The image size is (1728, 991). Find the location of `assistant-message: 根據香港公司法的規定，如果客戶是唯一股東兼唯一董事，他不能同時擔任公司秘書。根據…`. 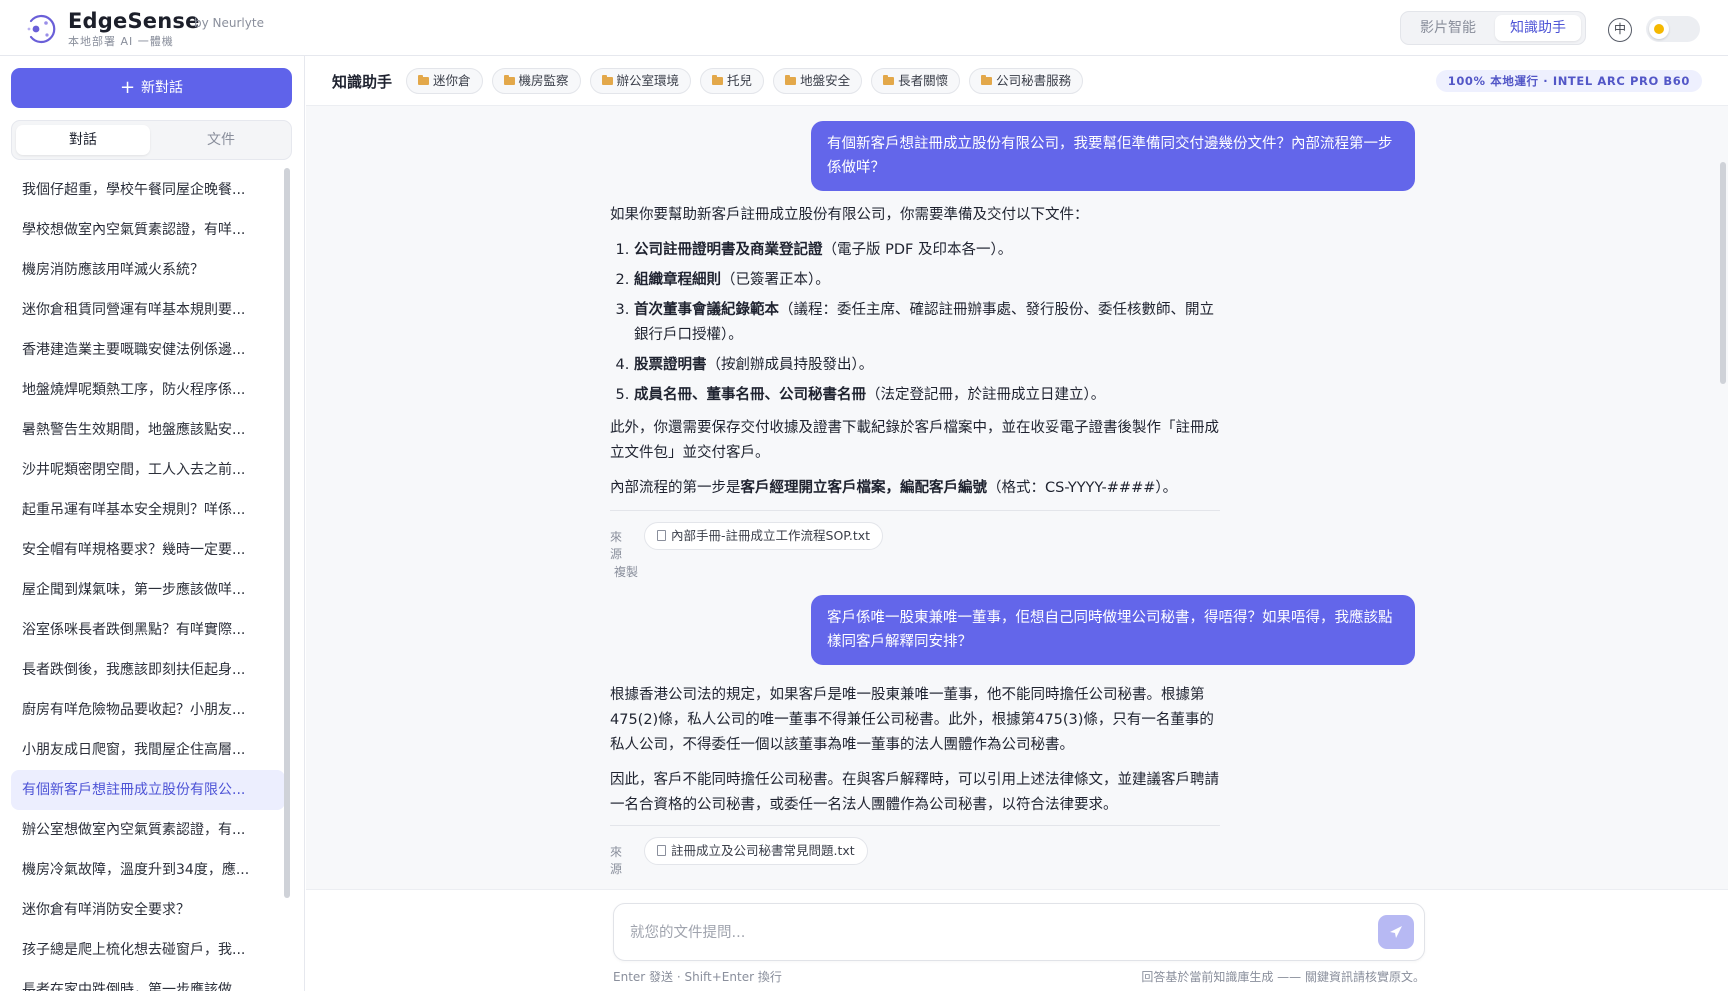

assistant-message: 根據香港公司法的規定，如果客戶是唯一股東兼唯一董事，他不能同時擔任公司秘書。根據… is located at coordinates (915, 755).